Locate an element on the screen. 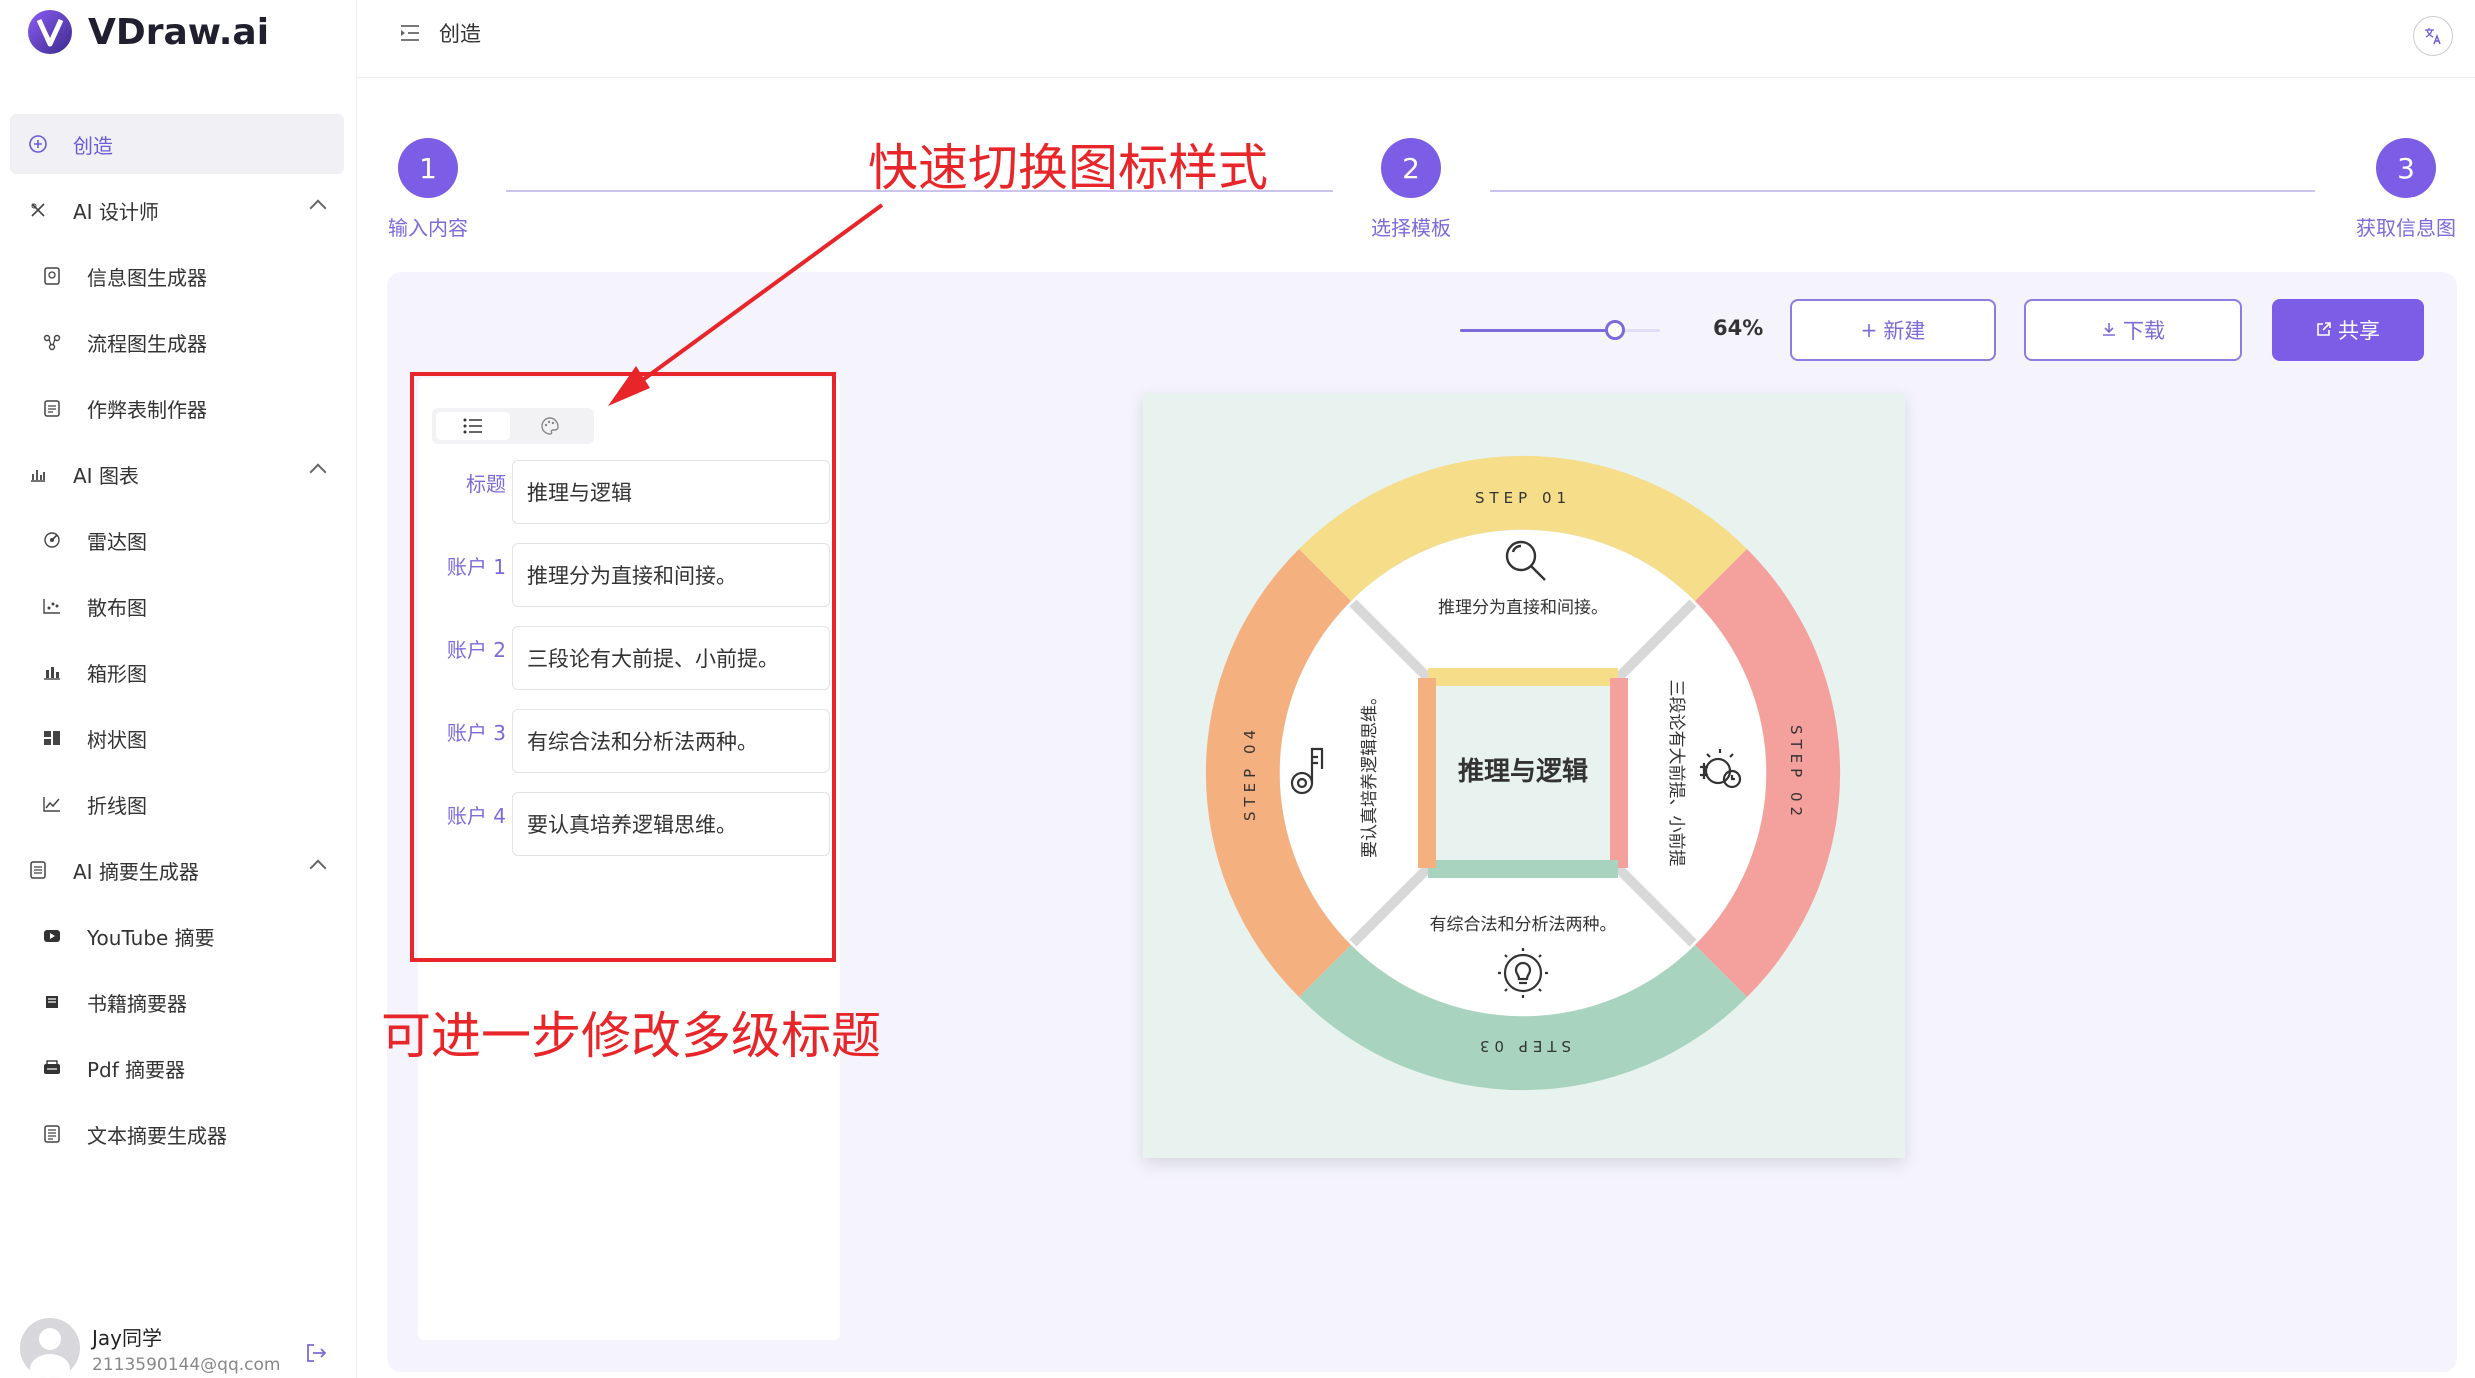 This screenshot has height=1378, width=2475. new-button: + 新建 is located at coordinates (1893, 330).